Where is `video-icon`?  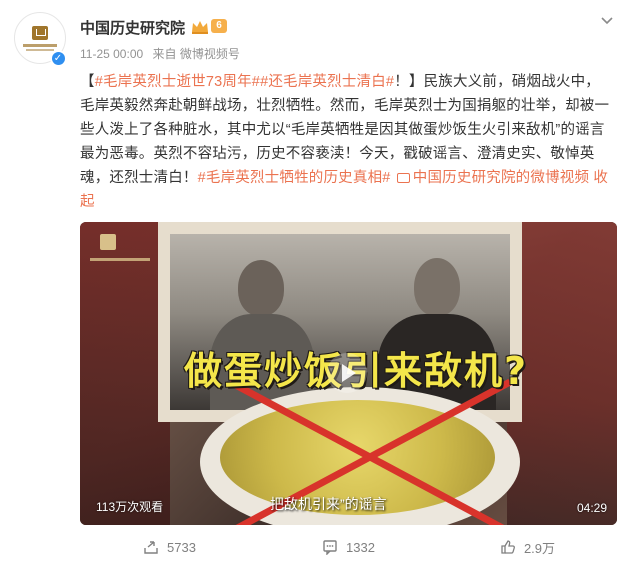
video-icon is located at coordinates (403, 178).